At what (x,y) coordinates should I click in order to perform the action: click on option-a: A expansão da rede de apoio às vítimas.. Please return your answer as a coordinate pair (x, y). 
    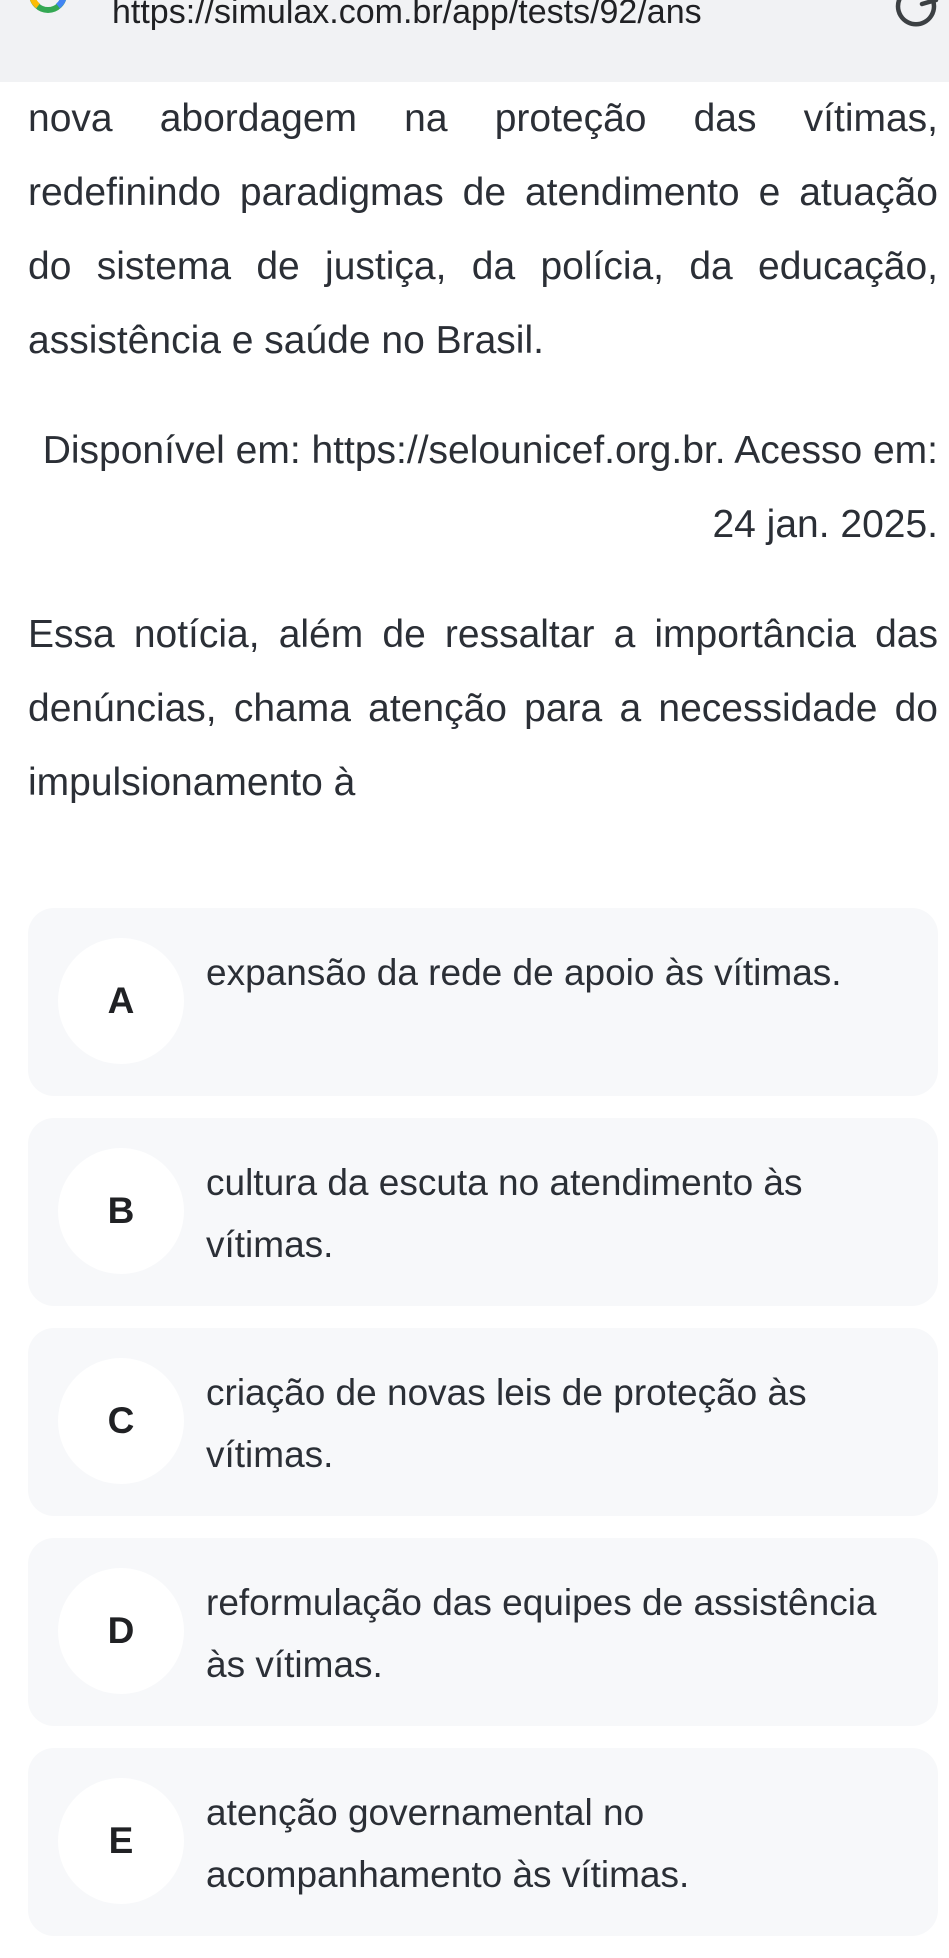
    Looking at the image, I should click on (483, 1002).